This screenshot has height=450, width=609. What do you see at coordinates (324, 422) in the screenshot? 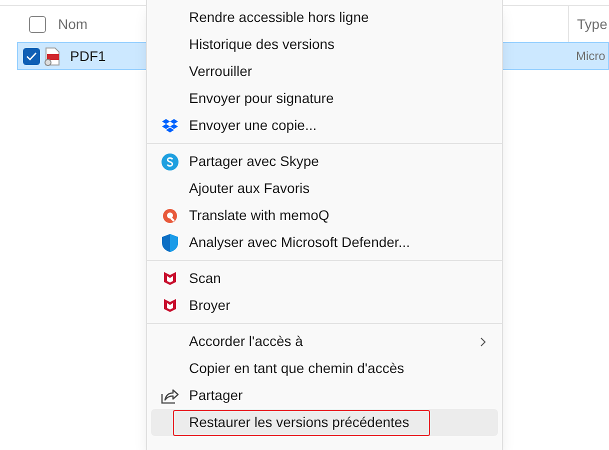
I see `menu-item: Restaurer les versions précédentes` at bounding box center [324, 422].